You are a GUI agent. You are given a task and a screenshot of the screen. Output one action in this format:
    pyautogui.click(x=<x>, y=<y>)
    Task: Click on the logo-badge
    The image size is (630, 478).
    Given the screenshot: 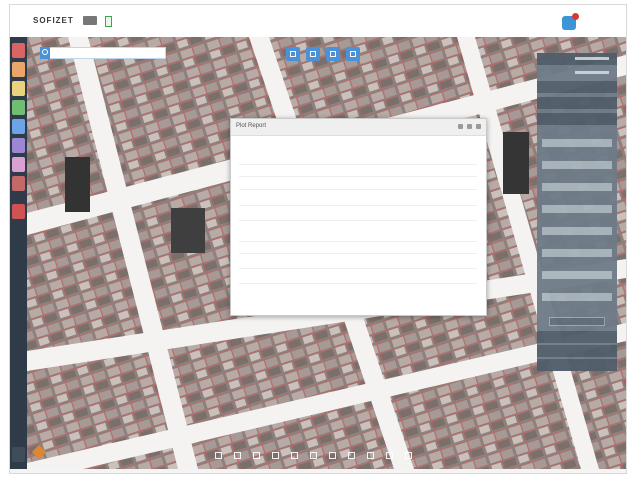 What is the action you would take?
    pyautogui.click(x=90, y=20)
    